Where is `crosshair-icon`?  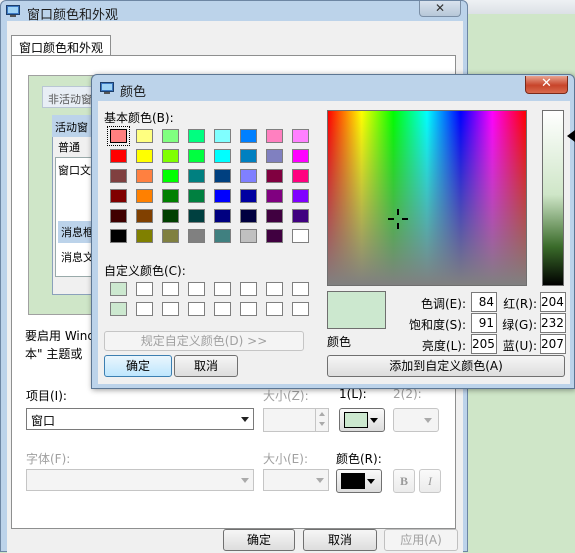 crosshair-icon is located at coordinates (398, 219).